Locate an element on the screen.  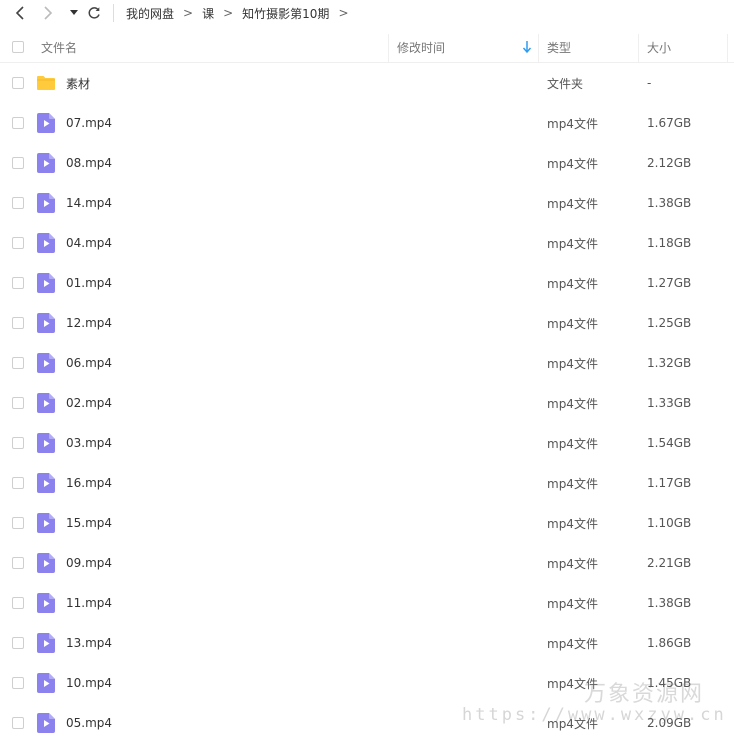
file-name: 素材 is located at coordinates (78, 83).